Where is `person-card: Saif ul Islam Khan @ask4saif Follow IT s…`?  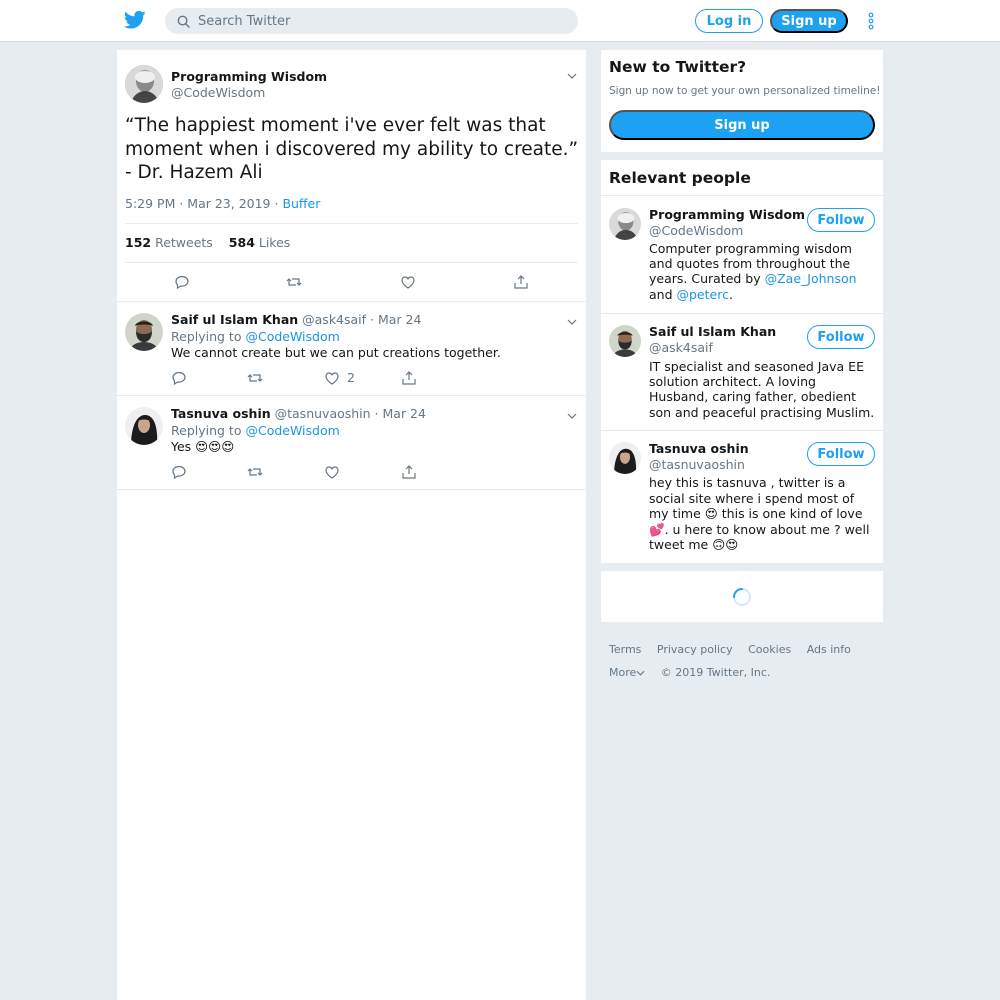
person-card: Saif ul Islam Khan @ask4saif Follow IT s… is located at coordinates (742, 371).